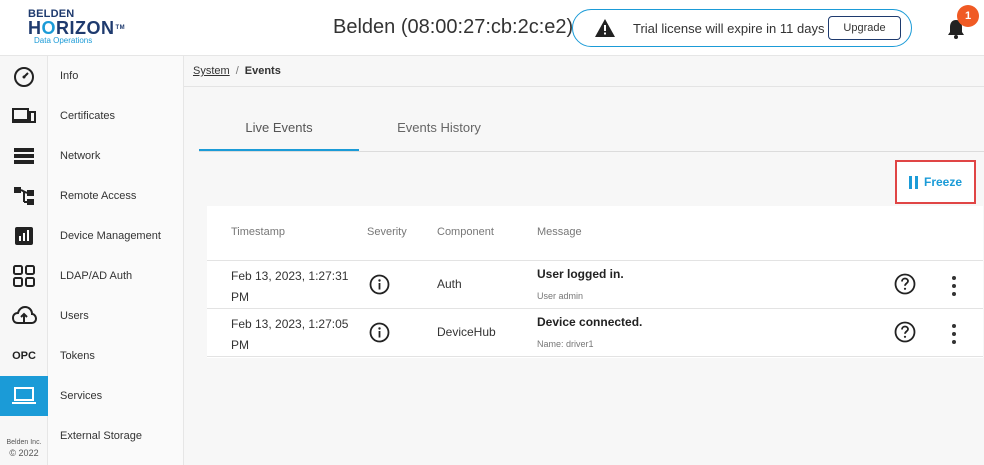 The height and width of the screenshot is (465, 984). I want to click on dashboard-gauge-icon, so click(24, 77).